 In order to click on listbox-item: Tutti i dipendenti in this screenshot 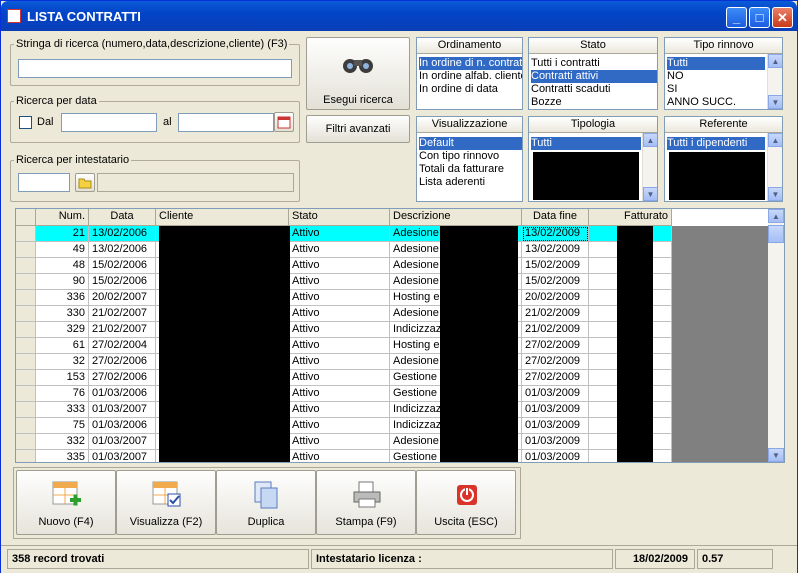, I will do `click(716, 143)`.